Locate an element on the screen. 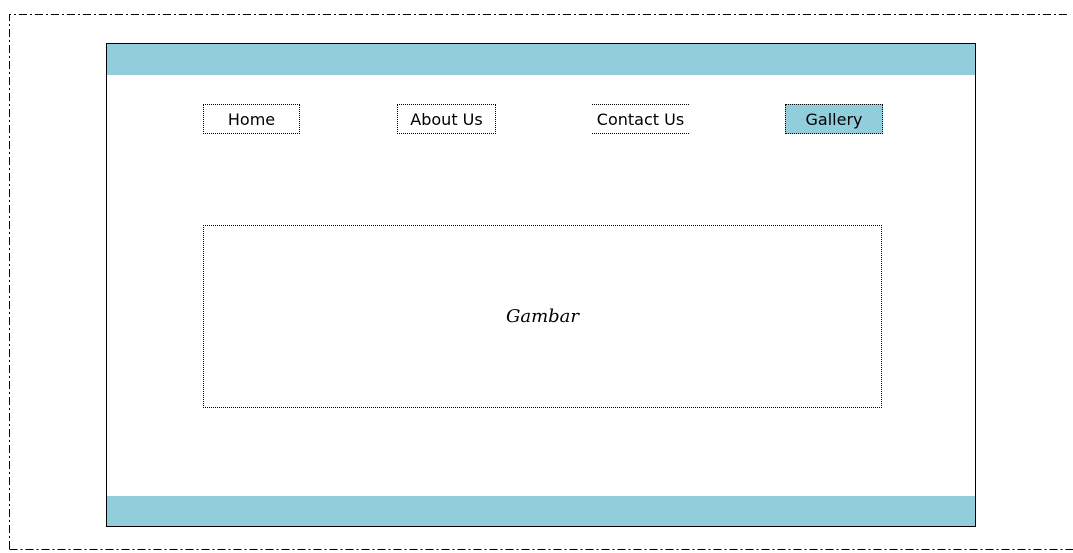  nav-contact-us-label: Contact Us is located at coordinates (640, 119).